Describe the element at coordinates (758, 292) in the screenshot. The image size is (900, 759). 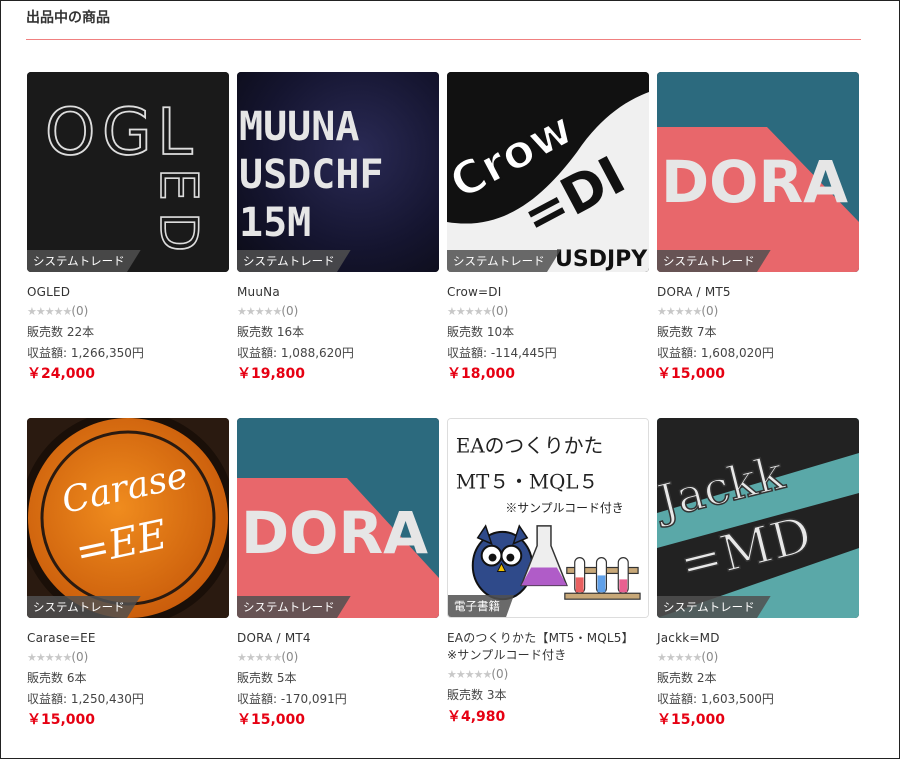
I see `product-title: DORA / MT5` at that location.